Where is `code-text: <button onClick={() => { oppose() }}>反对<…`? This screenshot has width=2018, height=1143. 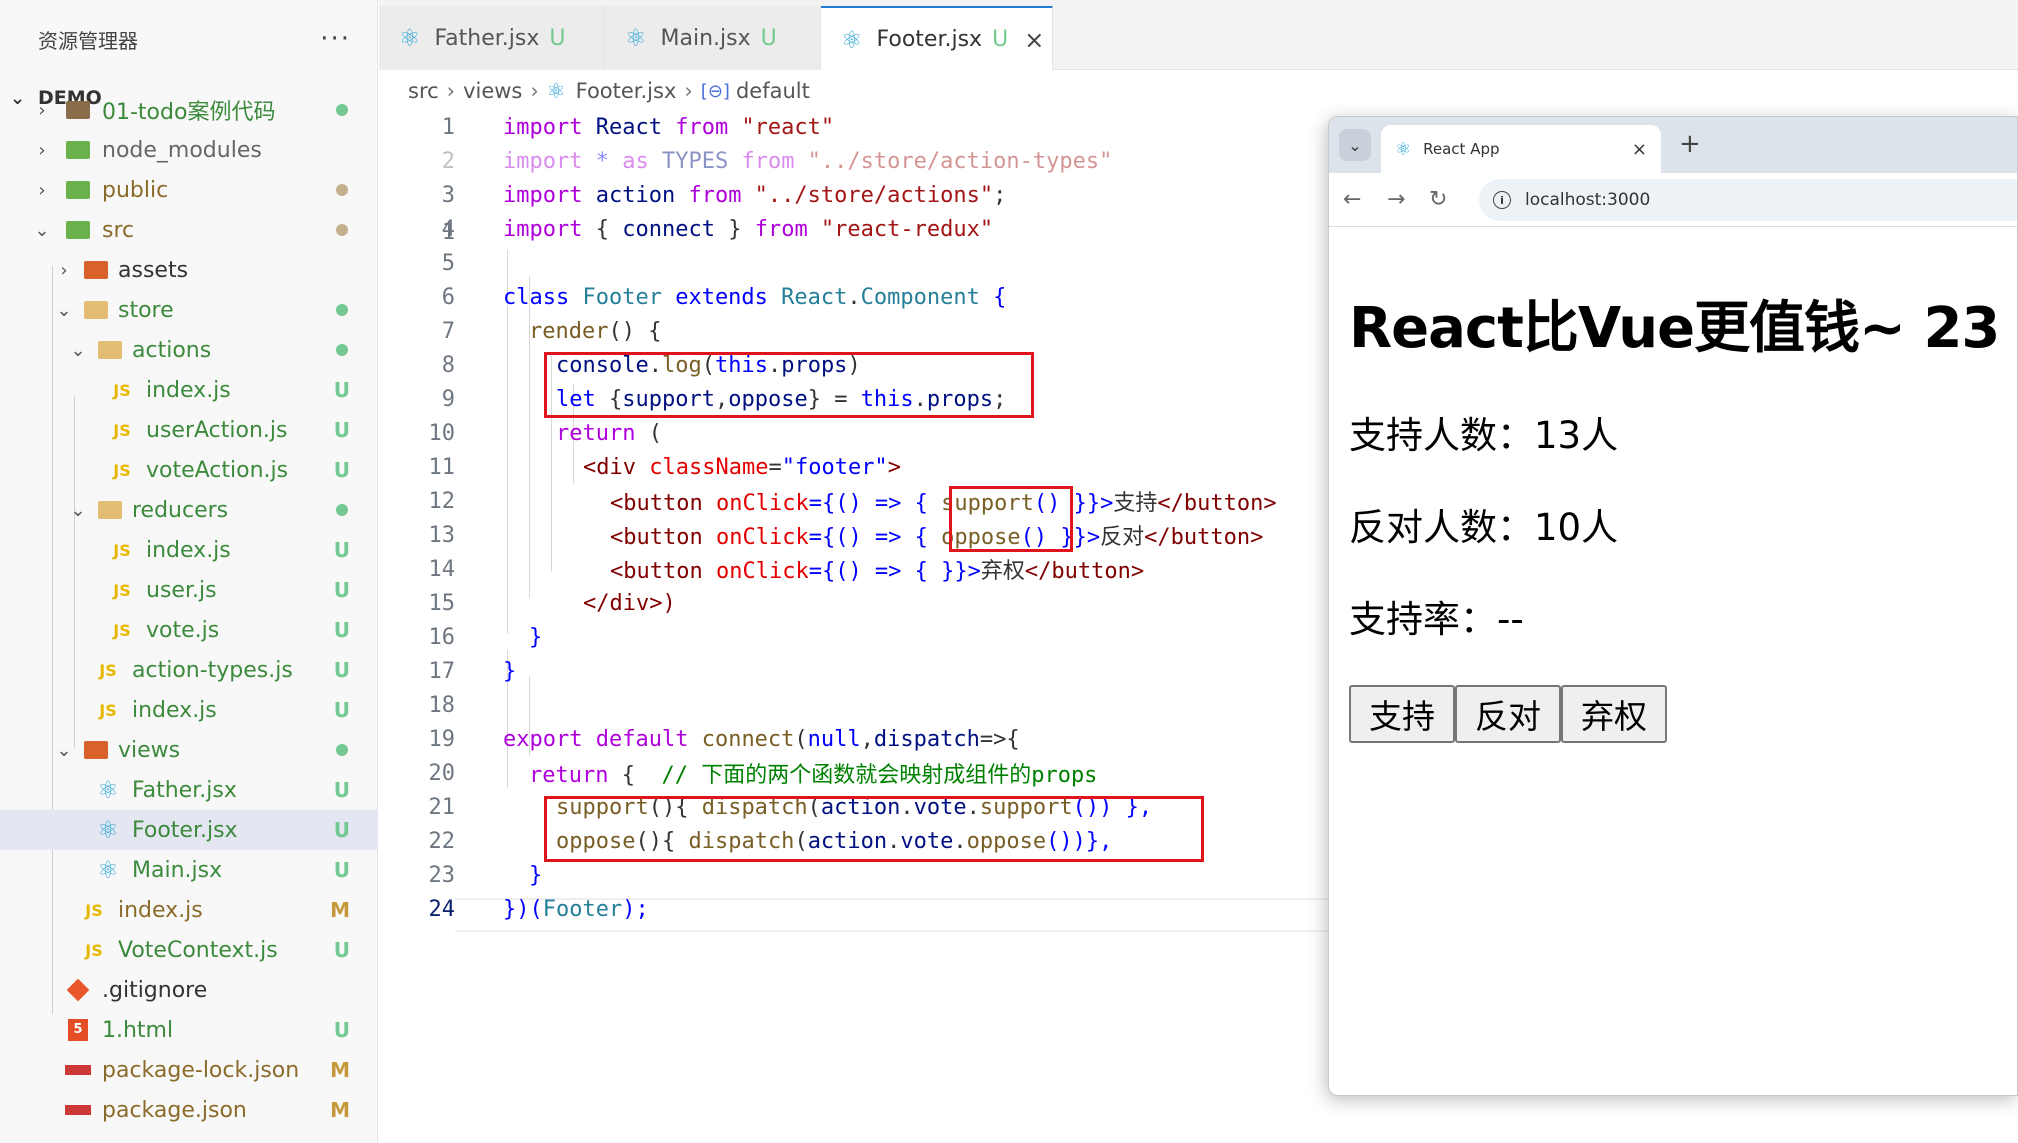
code-text: <button onClick={() => { oppose() }}>反对<… is located at coordinates (937, 537).